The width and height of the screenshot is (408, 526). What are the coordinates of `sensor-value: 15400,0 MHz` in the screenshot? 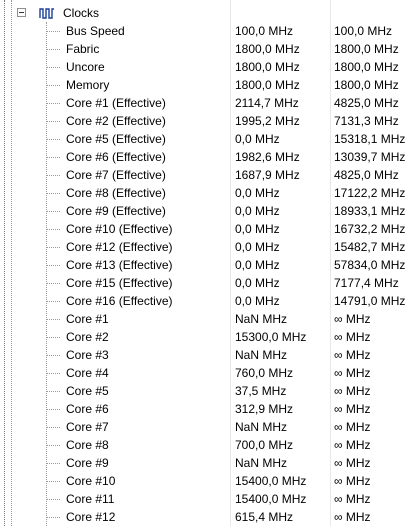 It's located at (271, 481).